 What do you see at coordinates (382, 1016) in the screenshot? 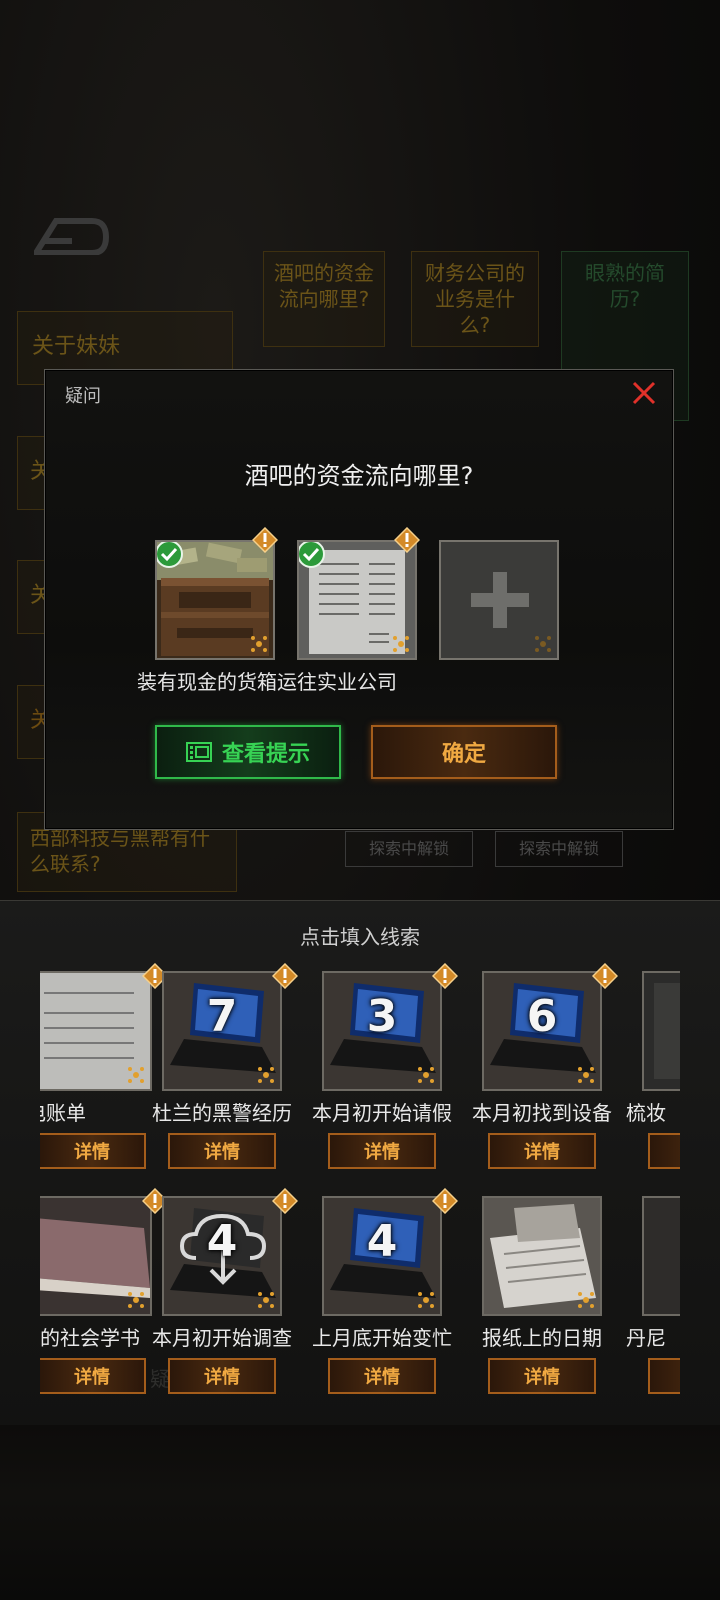
I see `clue-number: 3` at bounding box center [382, 1016].